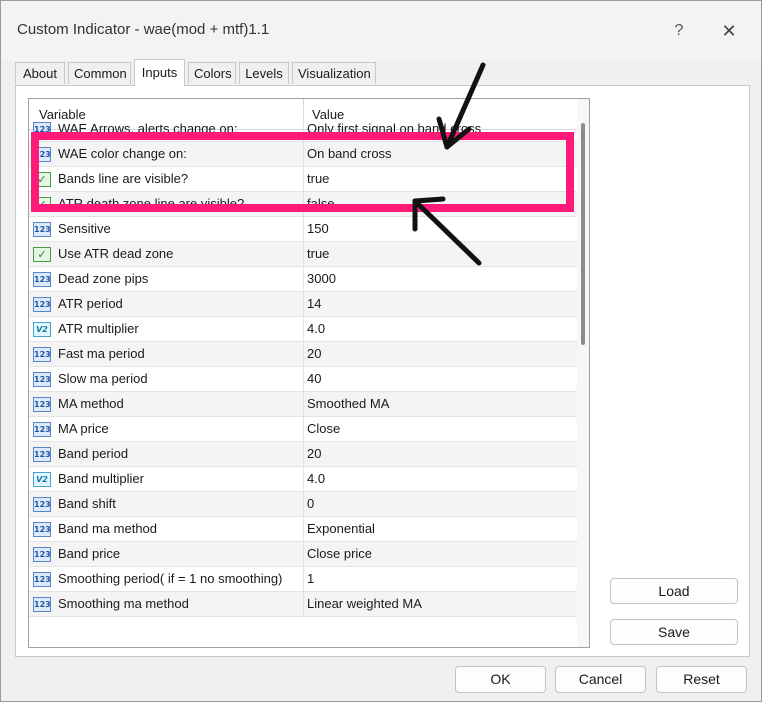  What do you see at coordinates (583, 373) in the screenshot?
I see `vertical-scrollbar` at bounding box center [583, 373].